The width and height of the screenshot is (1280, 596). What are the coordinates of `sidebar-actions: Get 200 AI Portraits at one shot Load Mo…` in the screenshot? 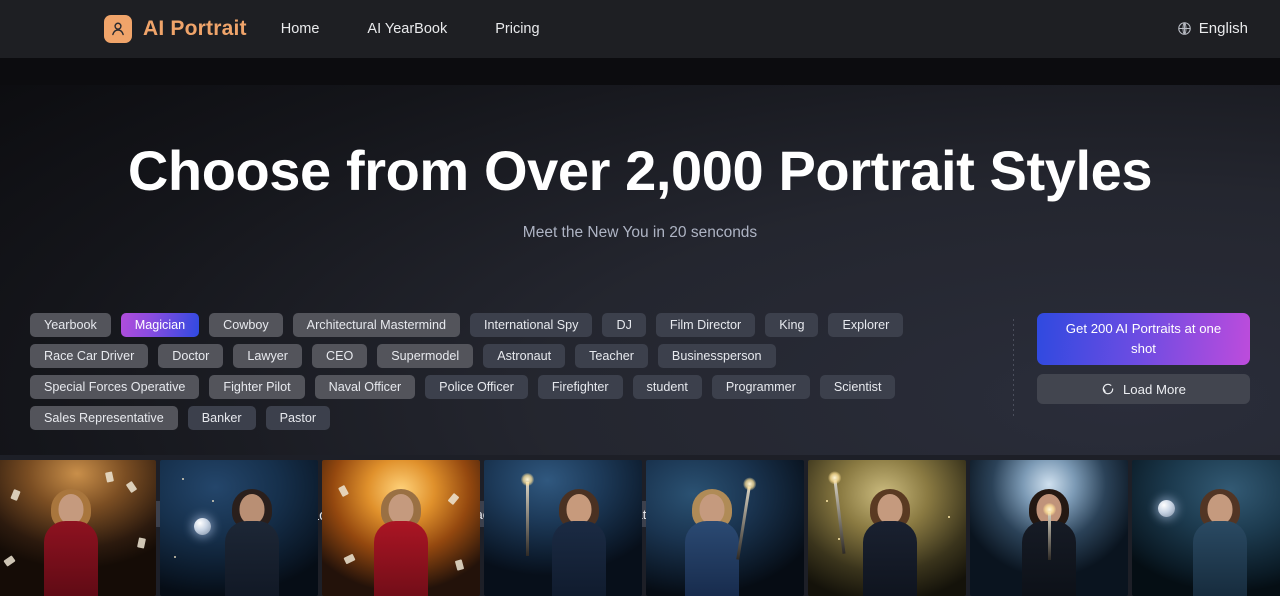 It's located at (1143, 358).